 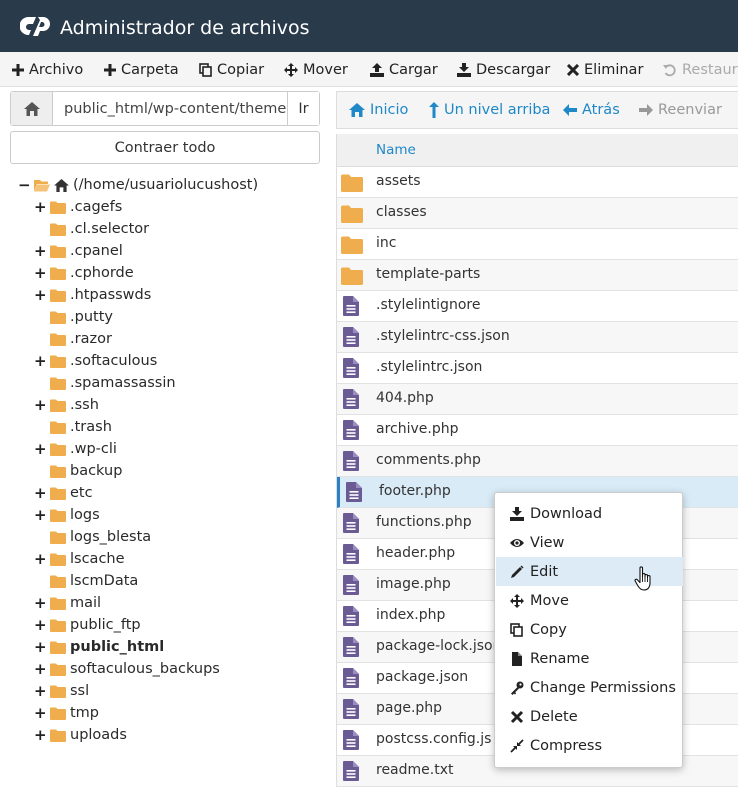 I want to click on table-row: .stylelintignore, so click(x=537, y=306).